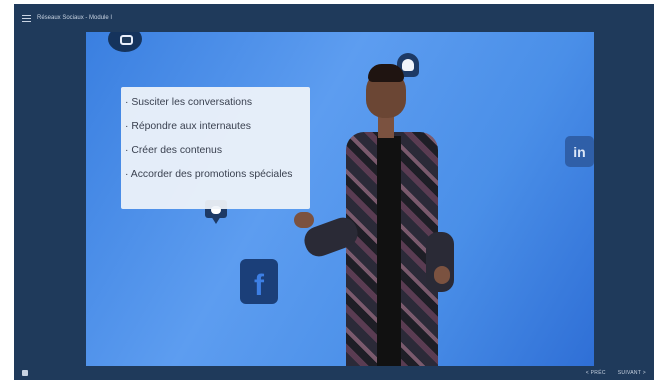 This screenshot has height=383, width=658. Describe the element at coordinates (26, 18) in the screenshot. I see `menu-icon` at that location.